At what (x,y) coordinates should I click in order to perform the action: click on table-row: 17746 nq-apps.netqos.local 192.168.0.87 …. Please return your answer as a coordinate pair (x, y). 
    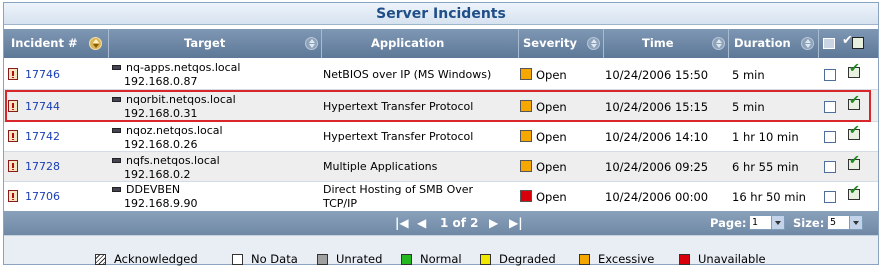
    Looking at the image, I should click on (441, 74).